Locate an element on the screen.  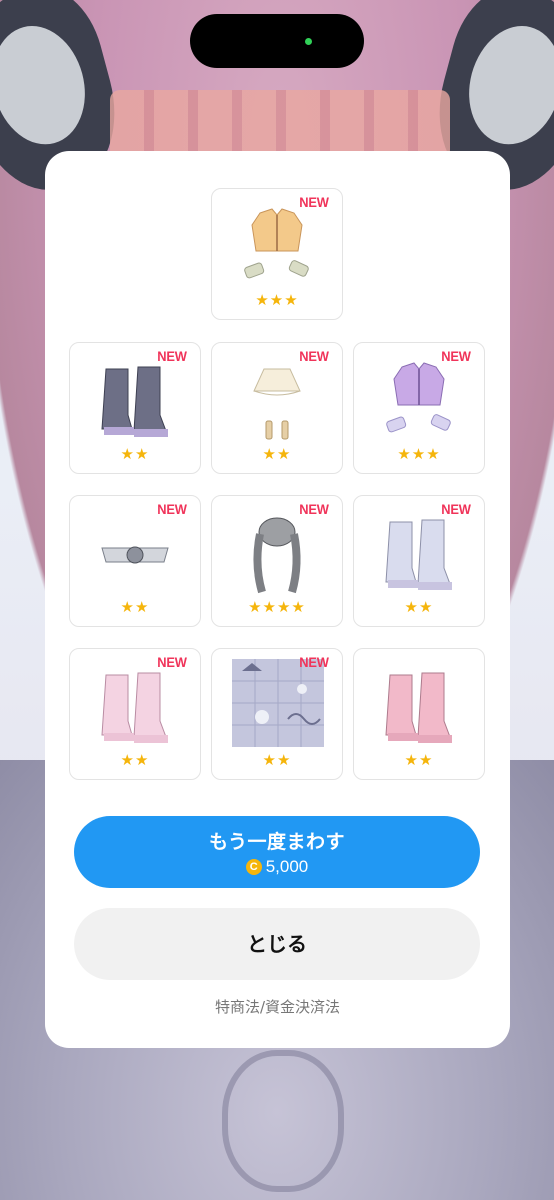
rarity-stars: ★★★★ is located at coordinates (277, 607).